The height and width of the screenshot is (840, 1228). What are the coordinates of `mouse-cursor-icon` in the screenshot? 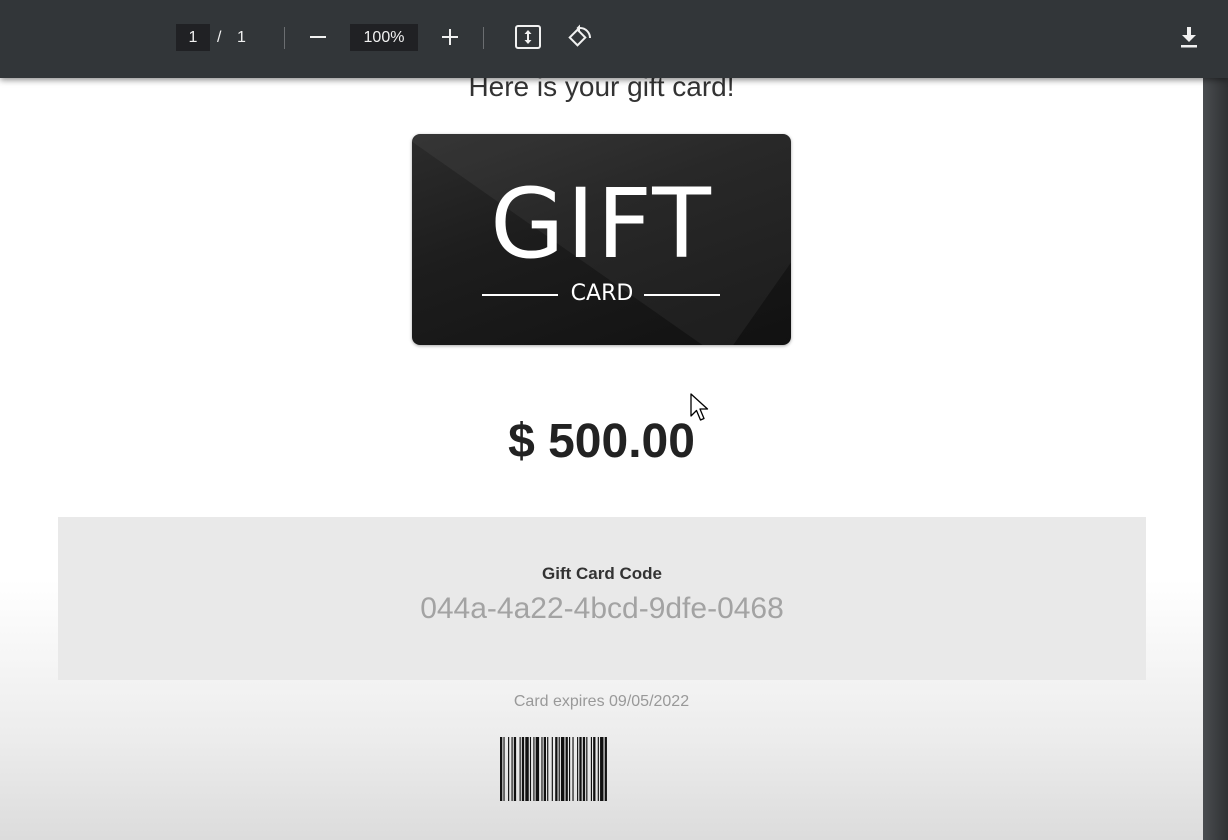 It's located at (699, 407).